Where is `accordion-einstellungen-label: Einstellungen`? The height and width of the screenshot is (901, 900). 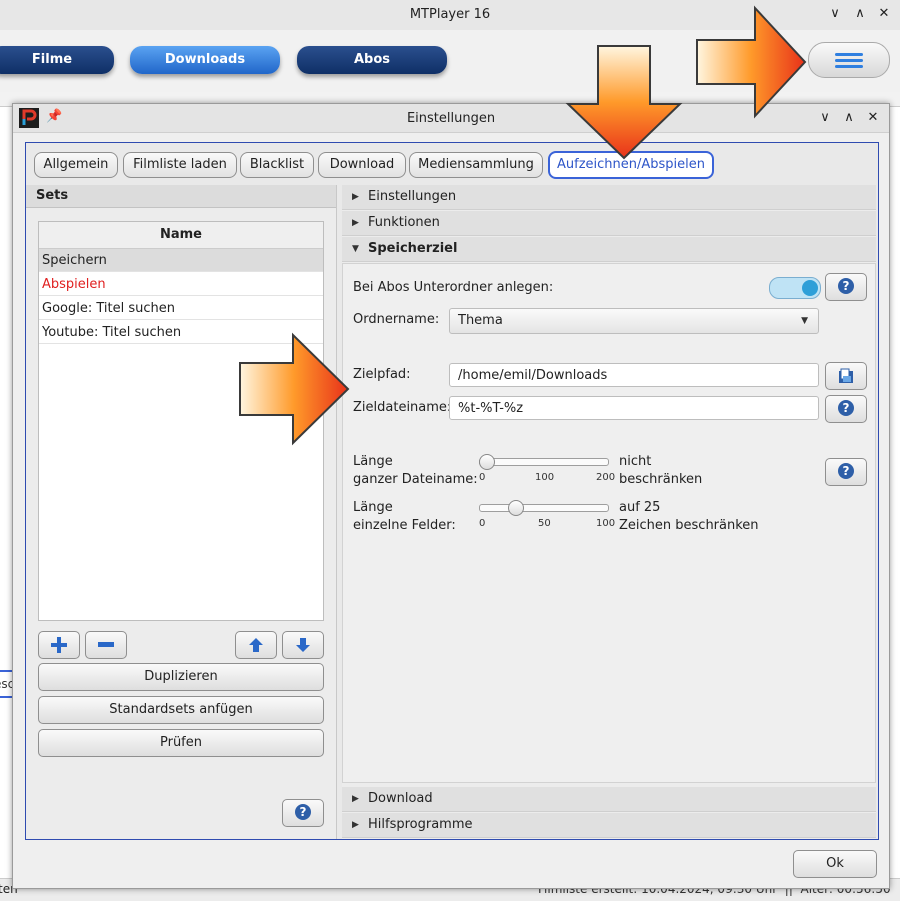 accordion-einstellungen-label: Einstellungen is located at coordinates (412, 196).